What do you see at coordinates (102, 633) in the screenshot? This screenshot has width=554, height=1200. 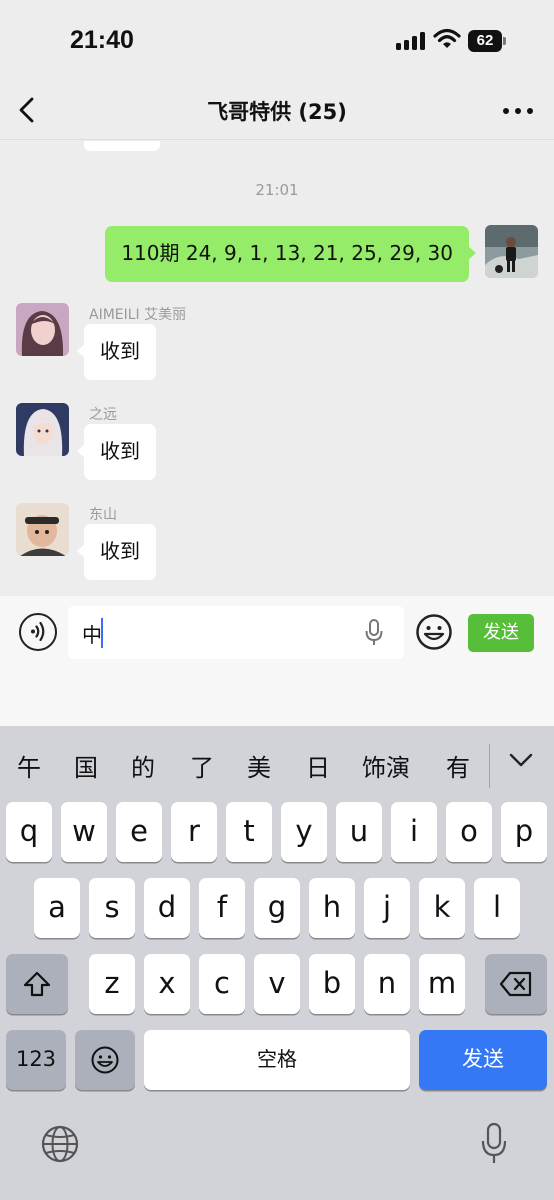 I see `text-caret` at bounding box center [102, 633].